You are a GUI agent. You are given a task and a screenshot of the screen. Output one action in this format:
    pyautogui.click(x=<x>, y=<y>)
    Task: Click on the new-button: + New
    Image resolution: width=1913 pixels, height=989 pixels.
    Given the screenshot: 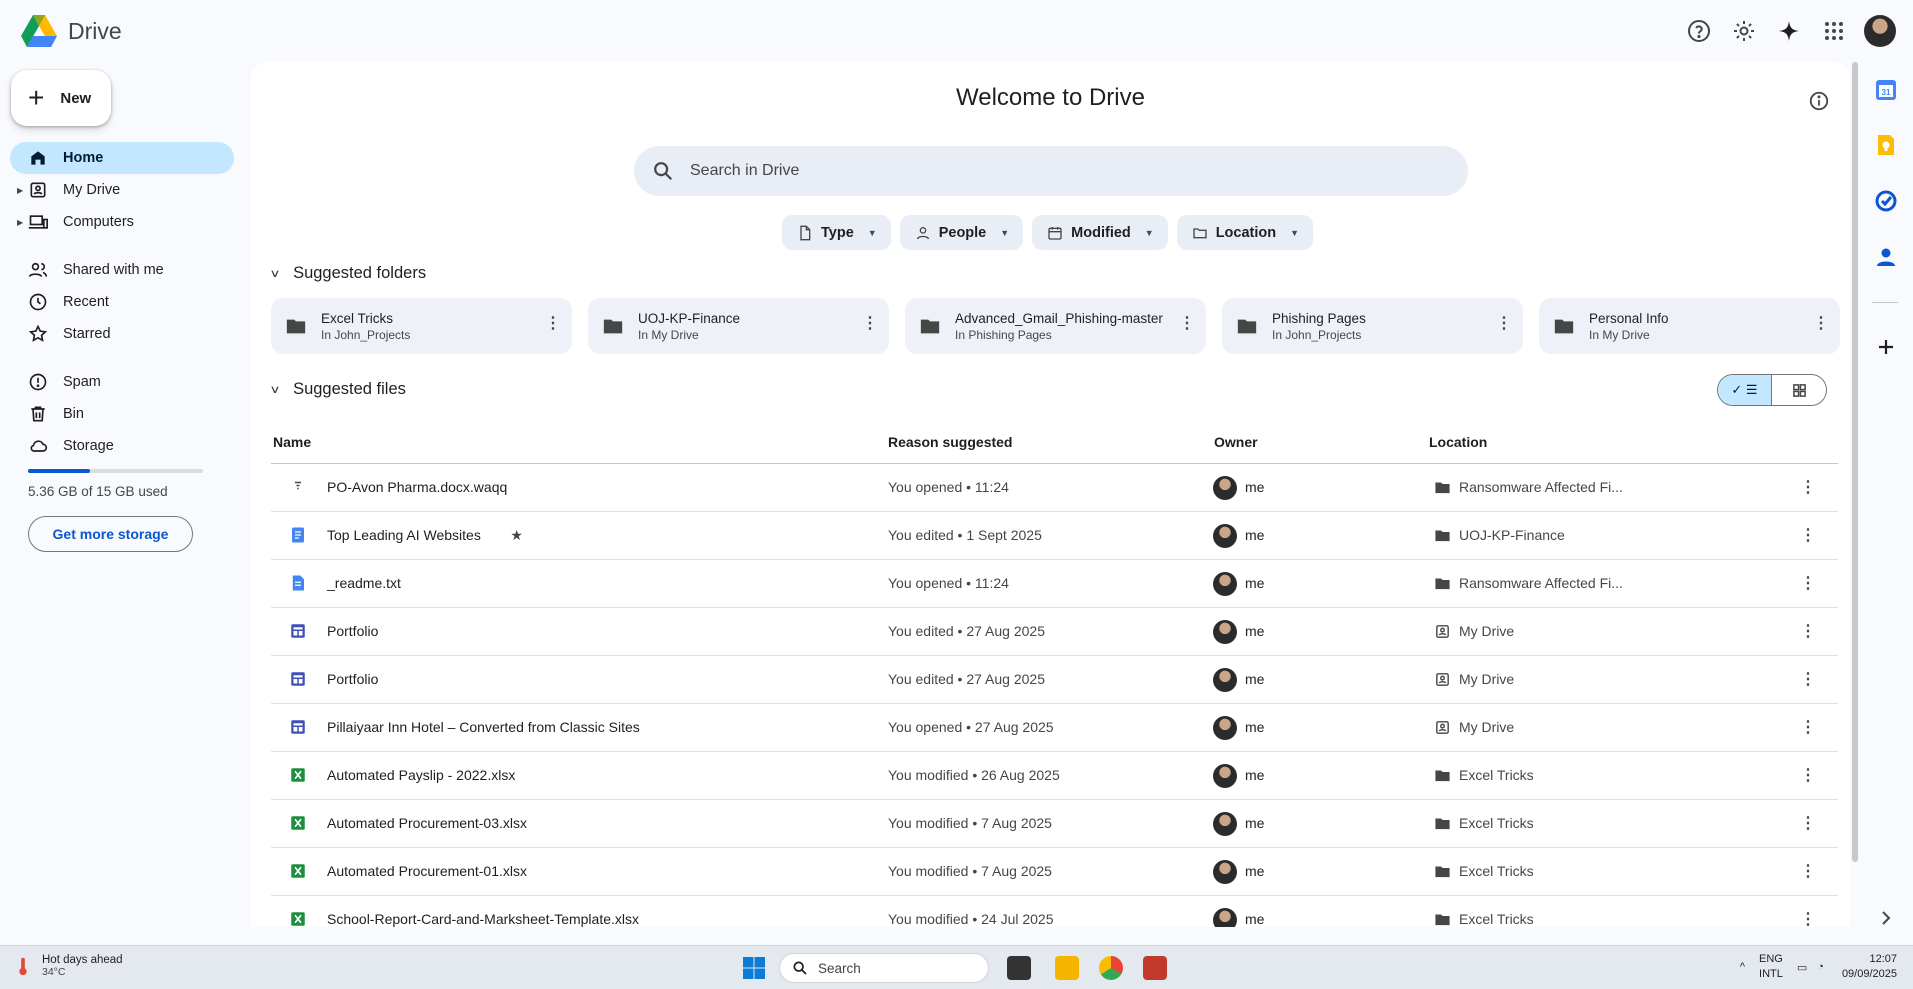 What is the action you would take?
    pyautogui.click(x=61, y=98)
    